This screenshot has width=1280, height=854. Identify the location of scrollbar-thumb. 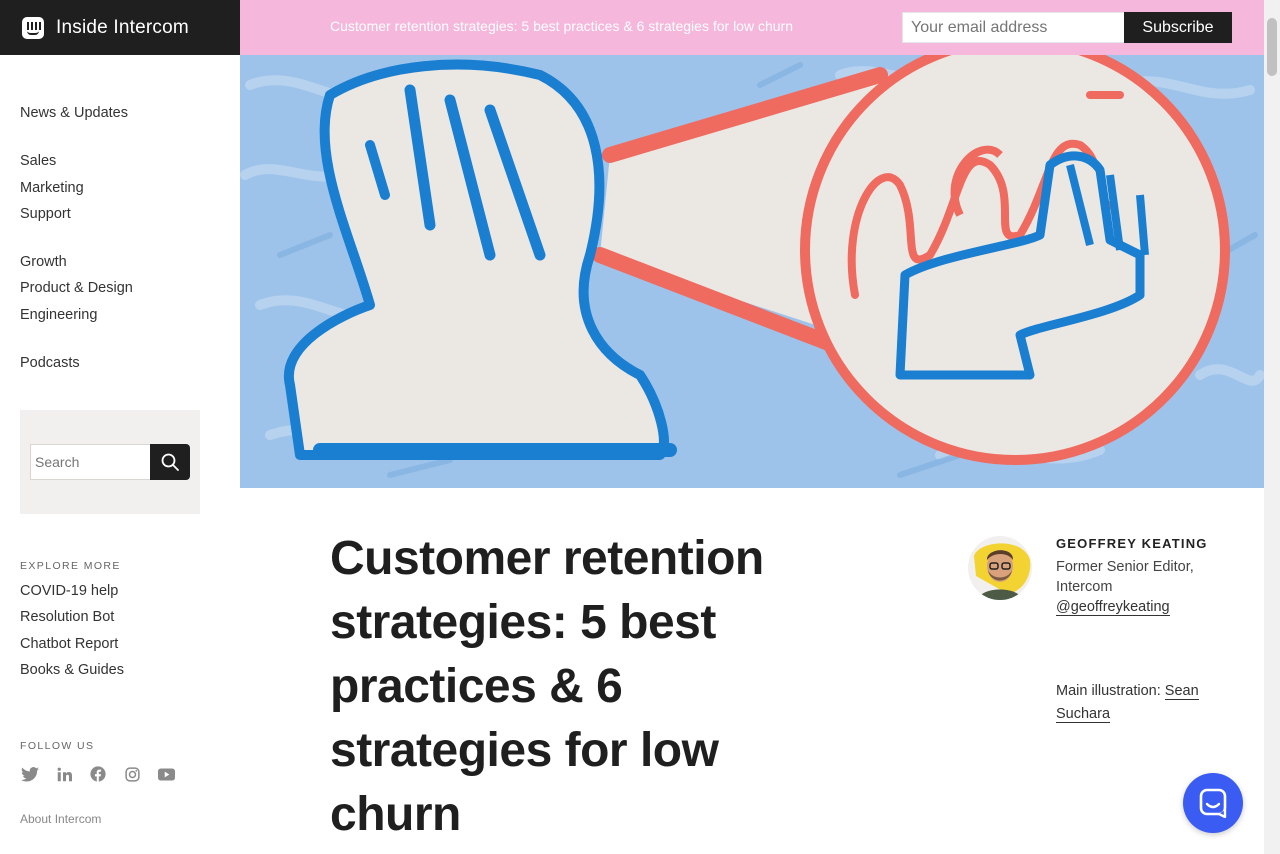
(1272, 47).